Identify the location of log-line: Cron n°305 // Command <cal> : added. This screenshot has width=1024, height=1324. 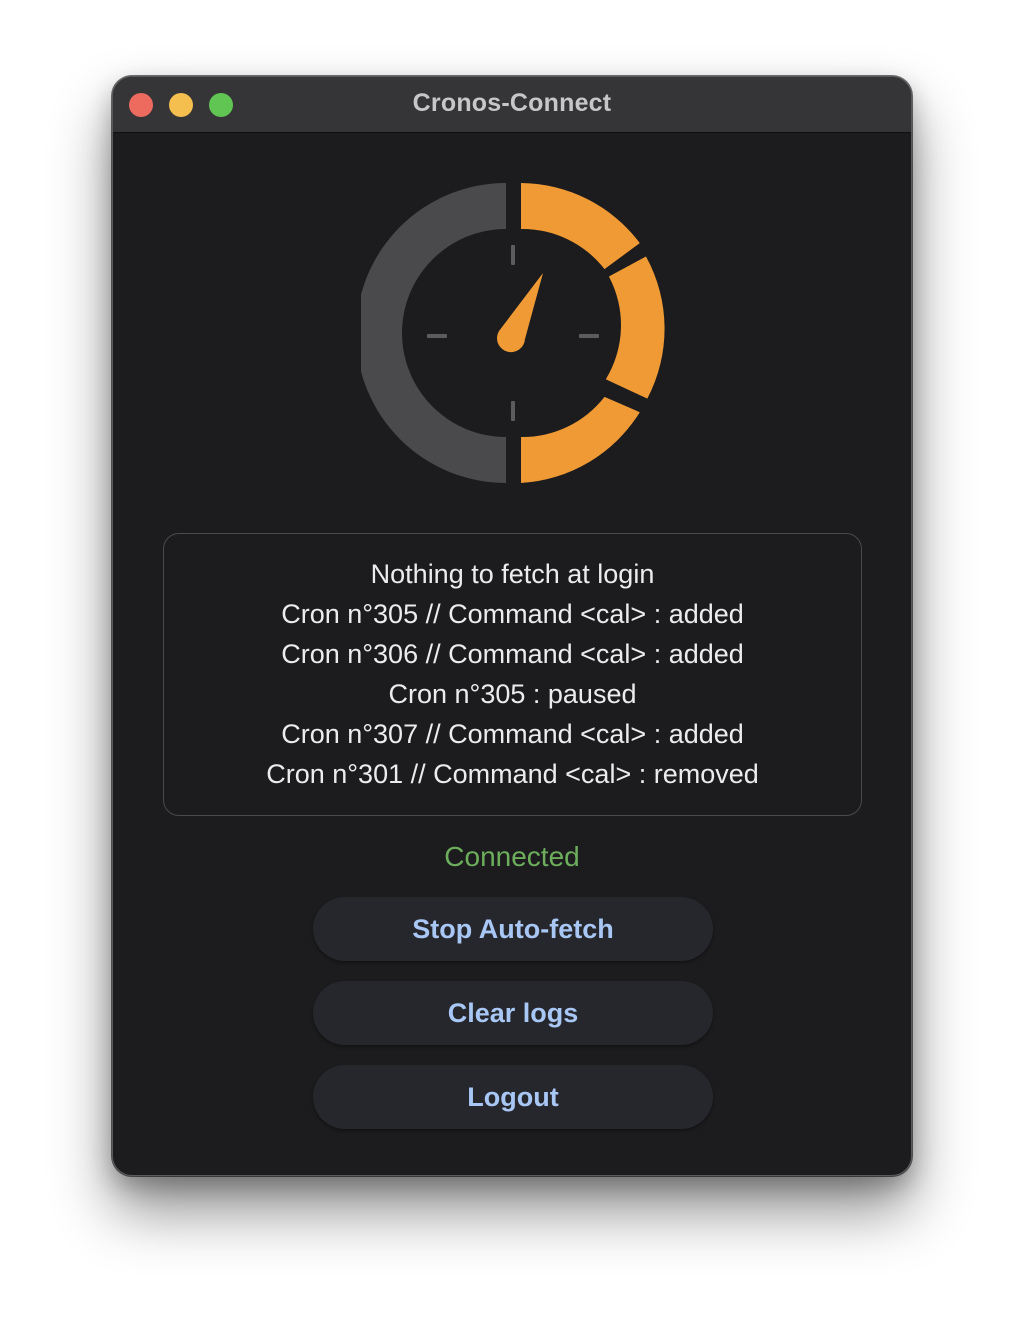
(512, 614).